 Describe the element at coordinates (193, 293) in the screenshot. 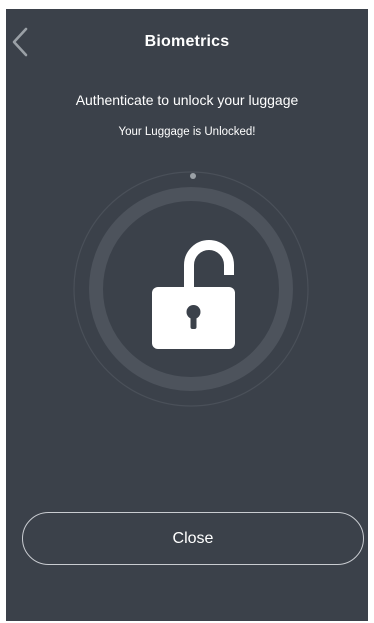

I see `unlocked-padlock-icon` at that location.